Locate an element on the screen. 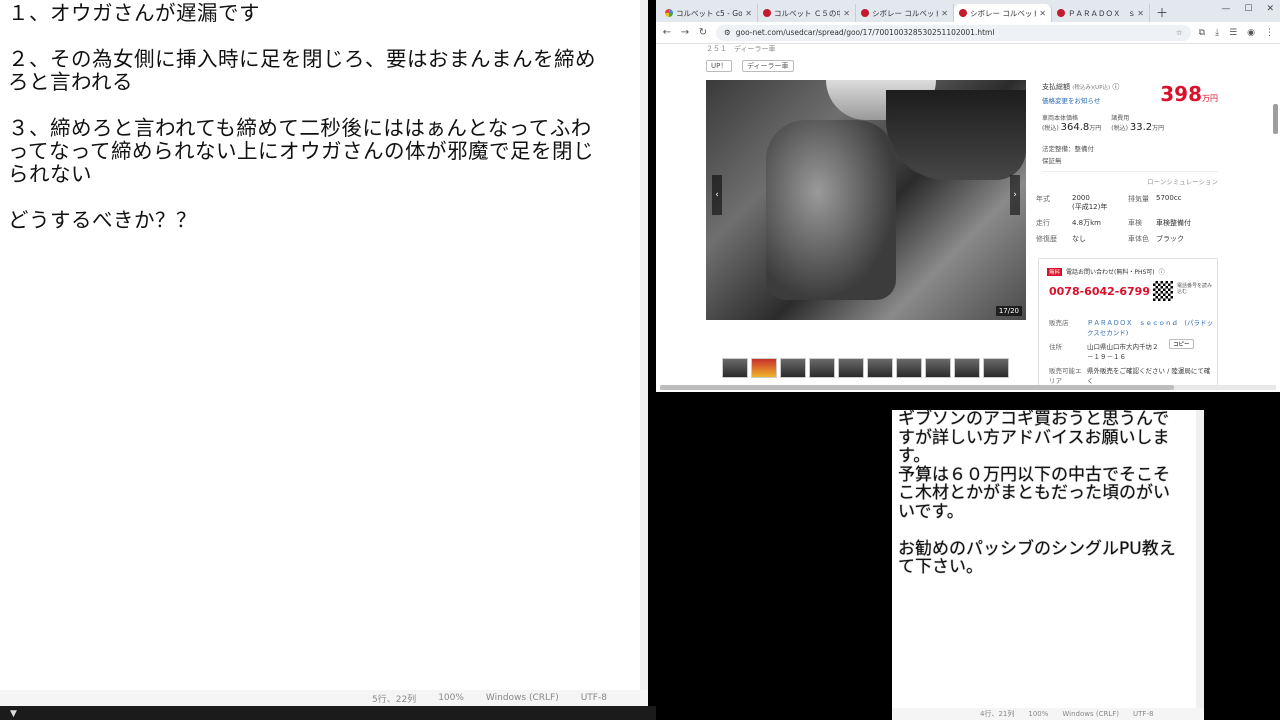 The image size is (1280, 720). phone-label: 電話お問い合わせ(無料・PHS可) is located at coordinates (1110, 272).